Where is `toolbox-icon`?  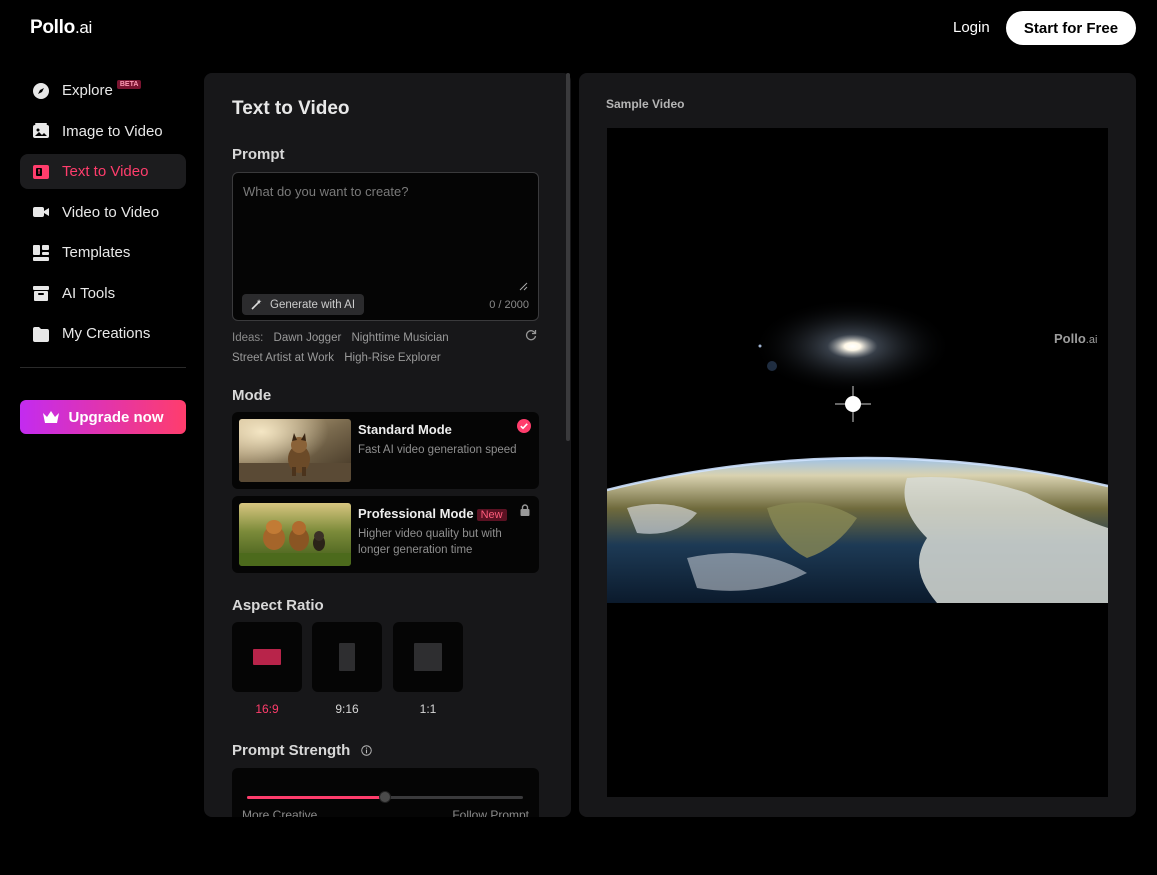
toolbox-icon is located at coordinates (41, 293).